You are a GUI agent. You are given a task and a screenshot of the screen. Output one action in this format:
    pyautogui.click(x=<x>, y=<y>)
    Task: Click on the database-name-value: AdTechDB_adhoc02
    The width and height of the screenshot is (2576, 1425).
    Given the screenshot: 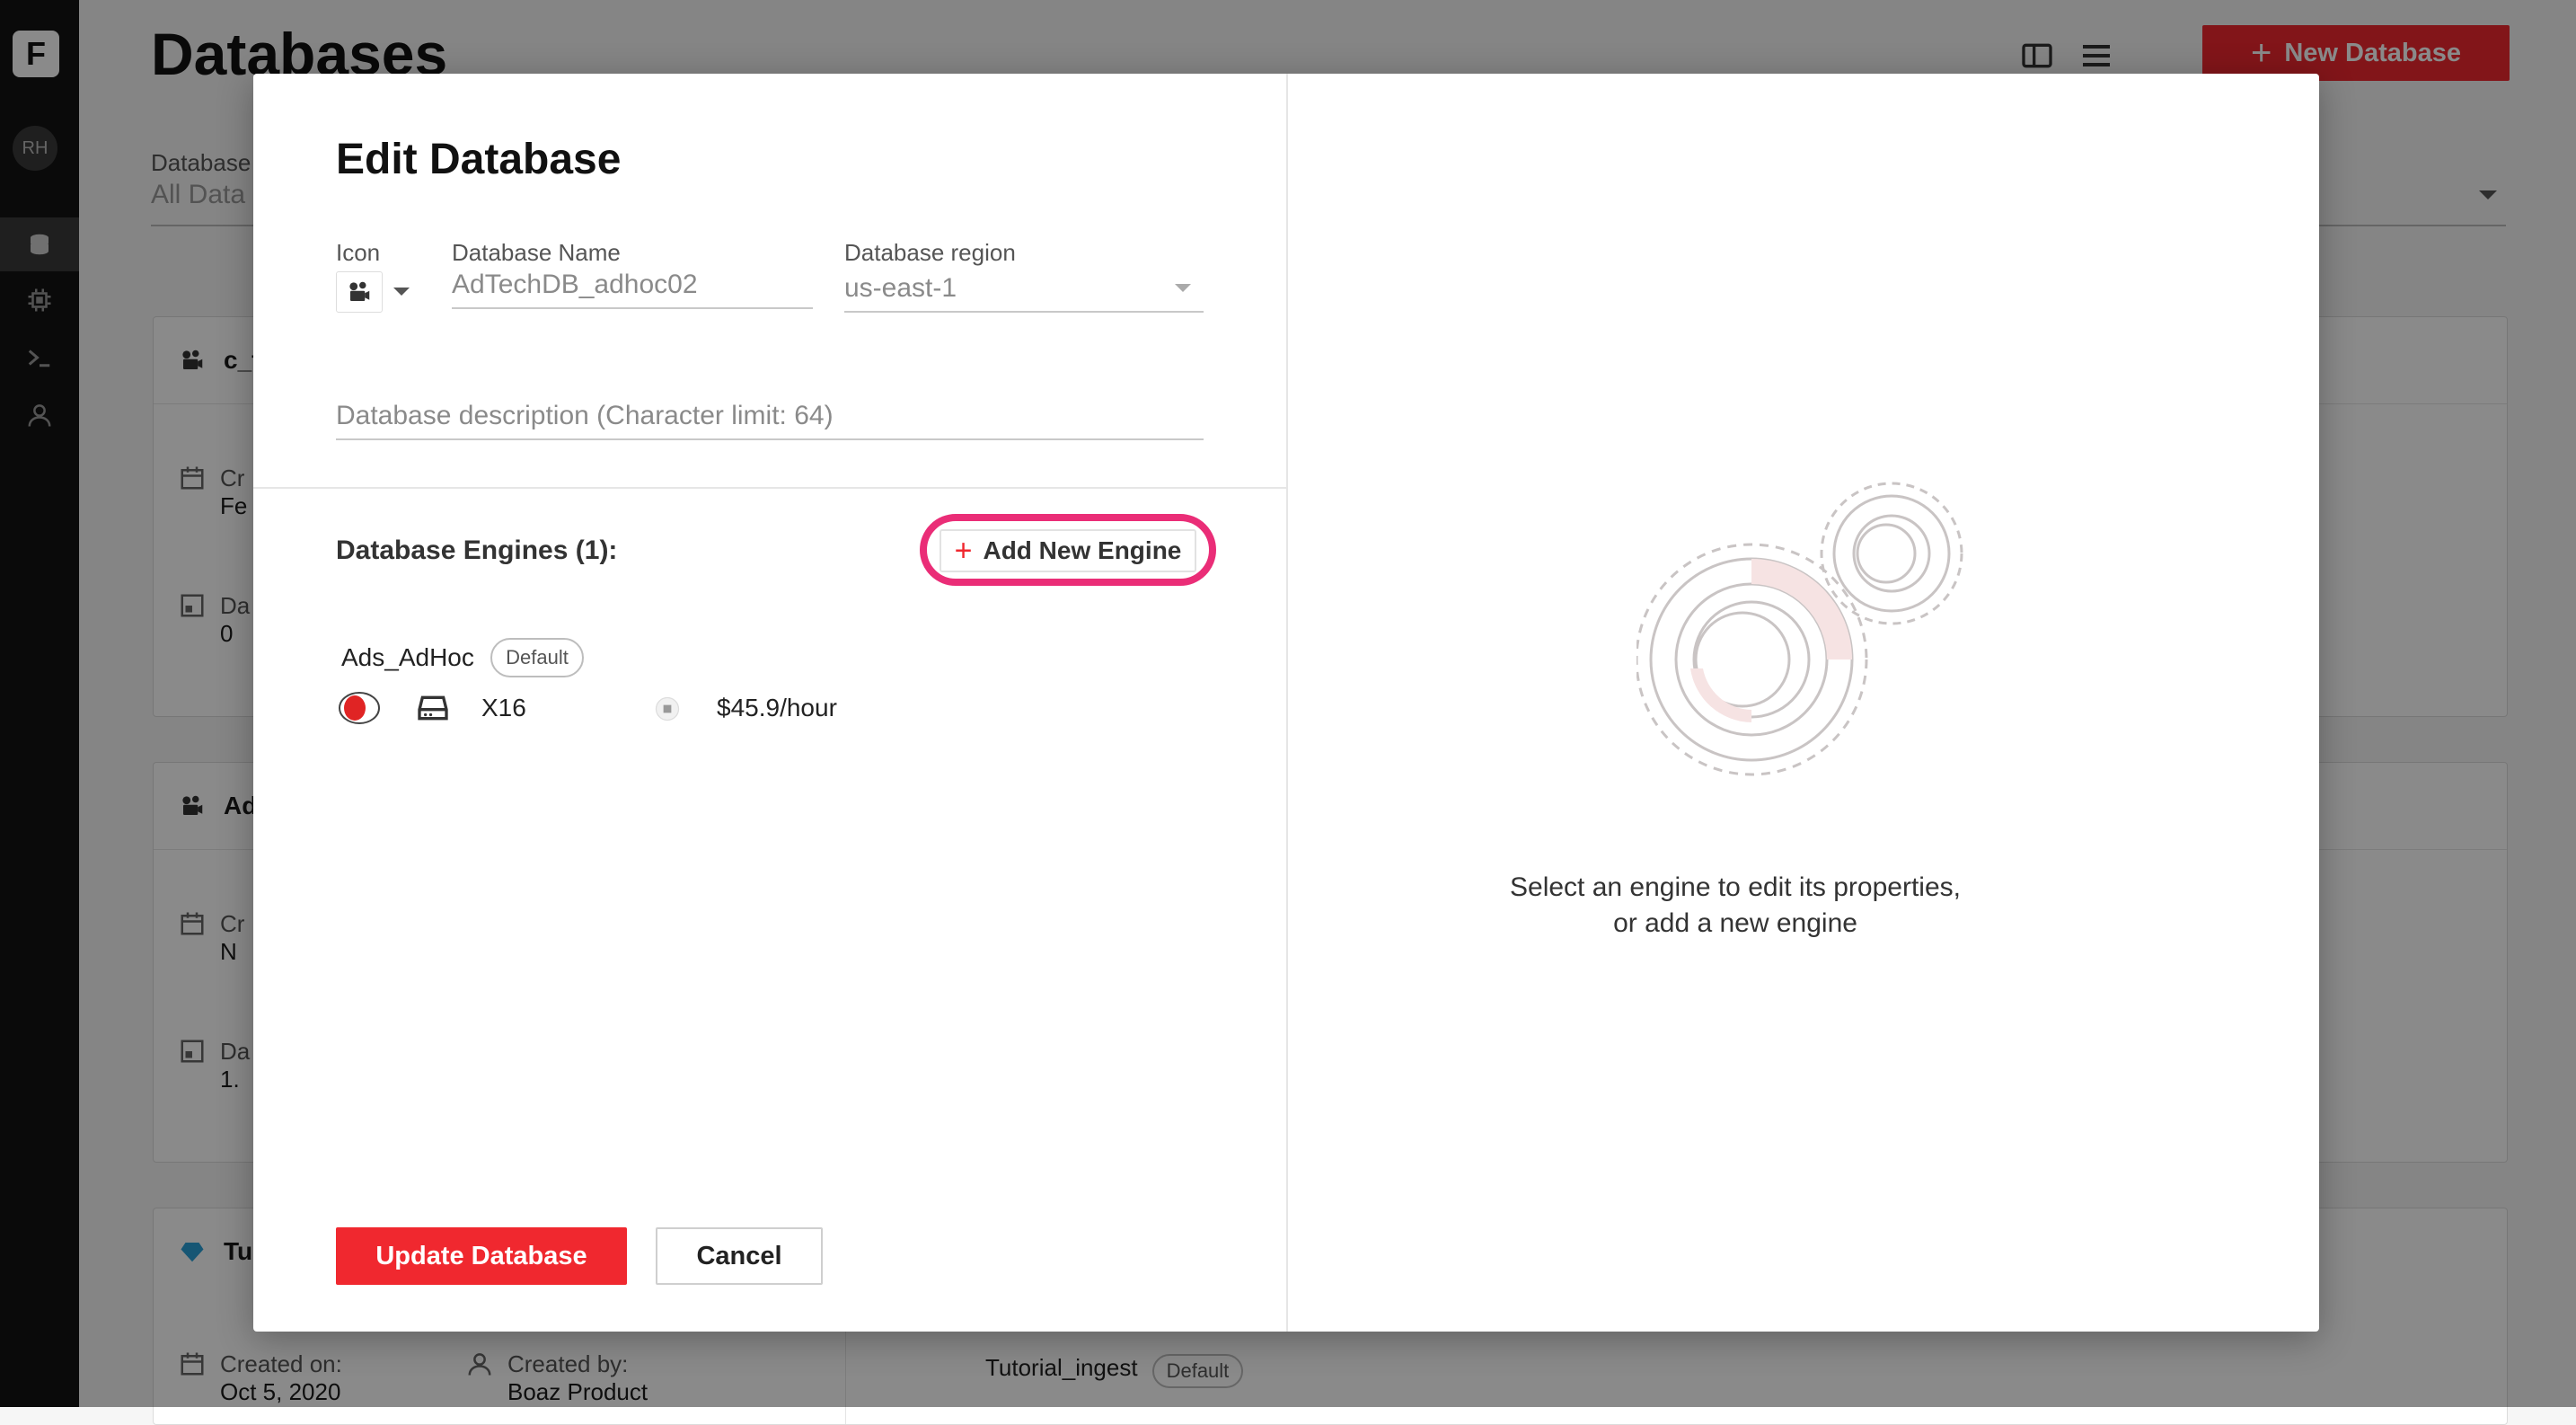 What is the action you would take?
    pyautogui.click(x=575, y=285)
    